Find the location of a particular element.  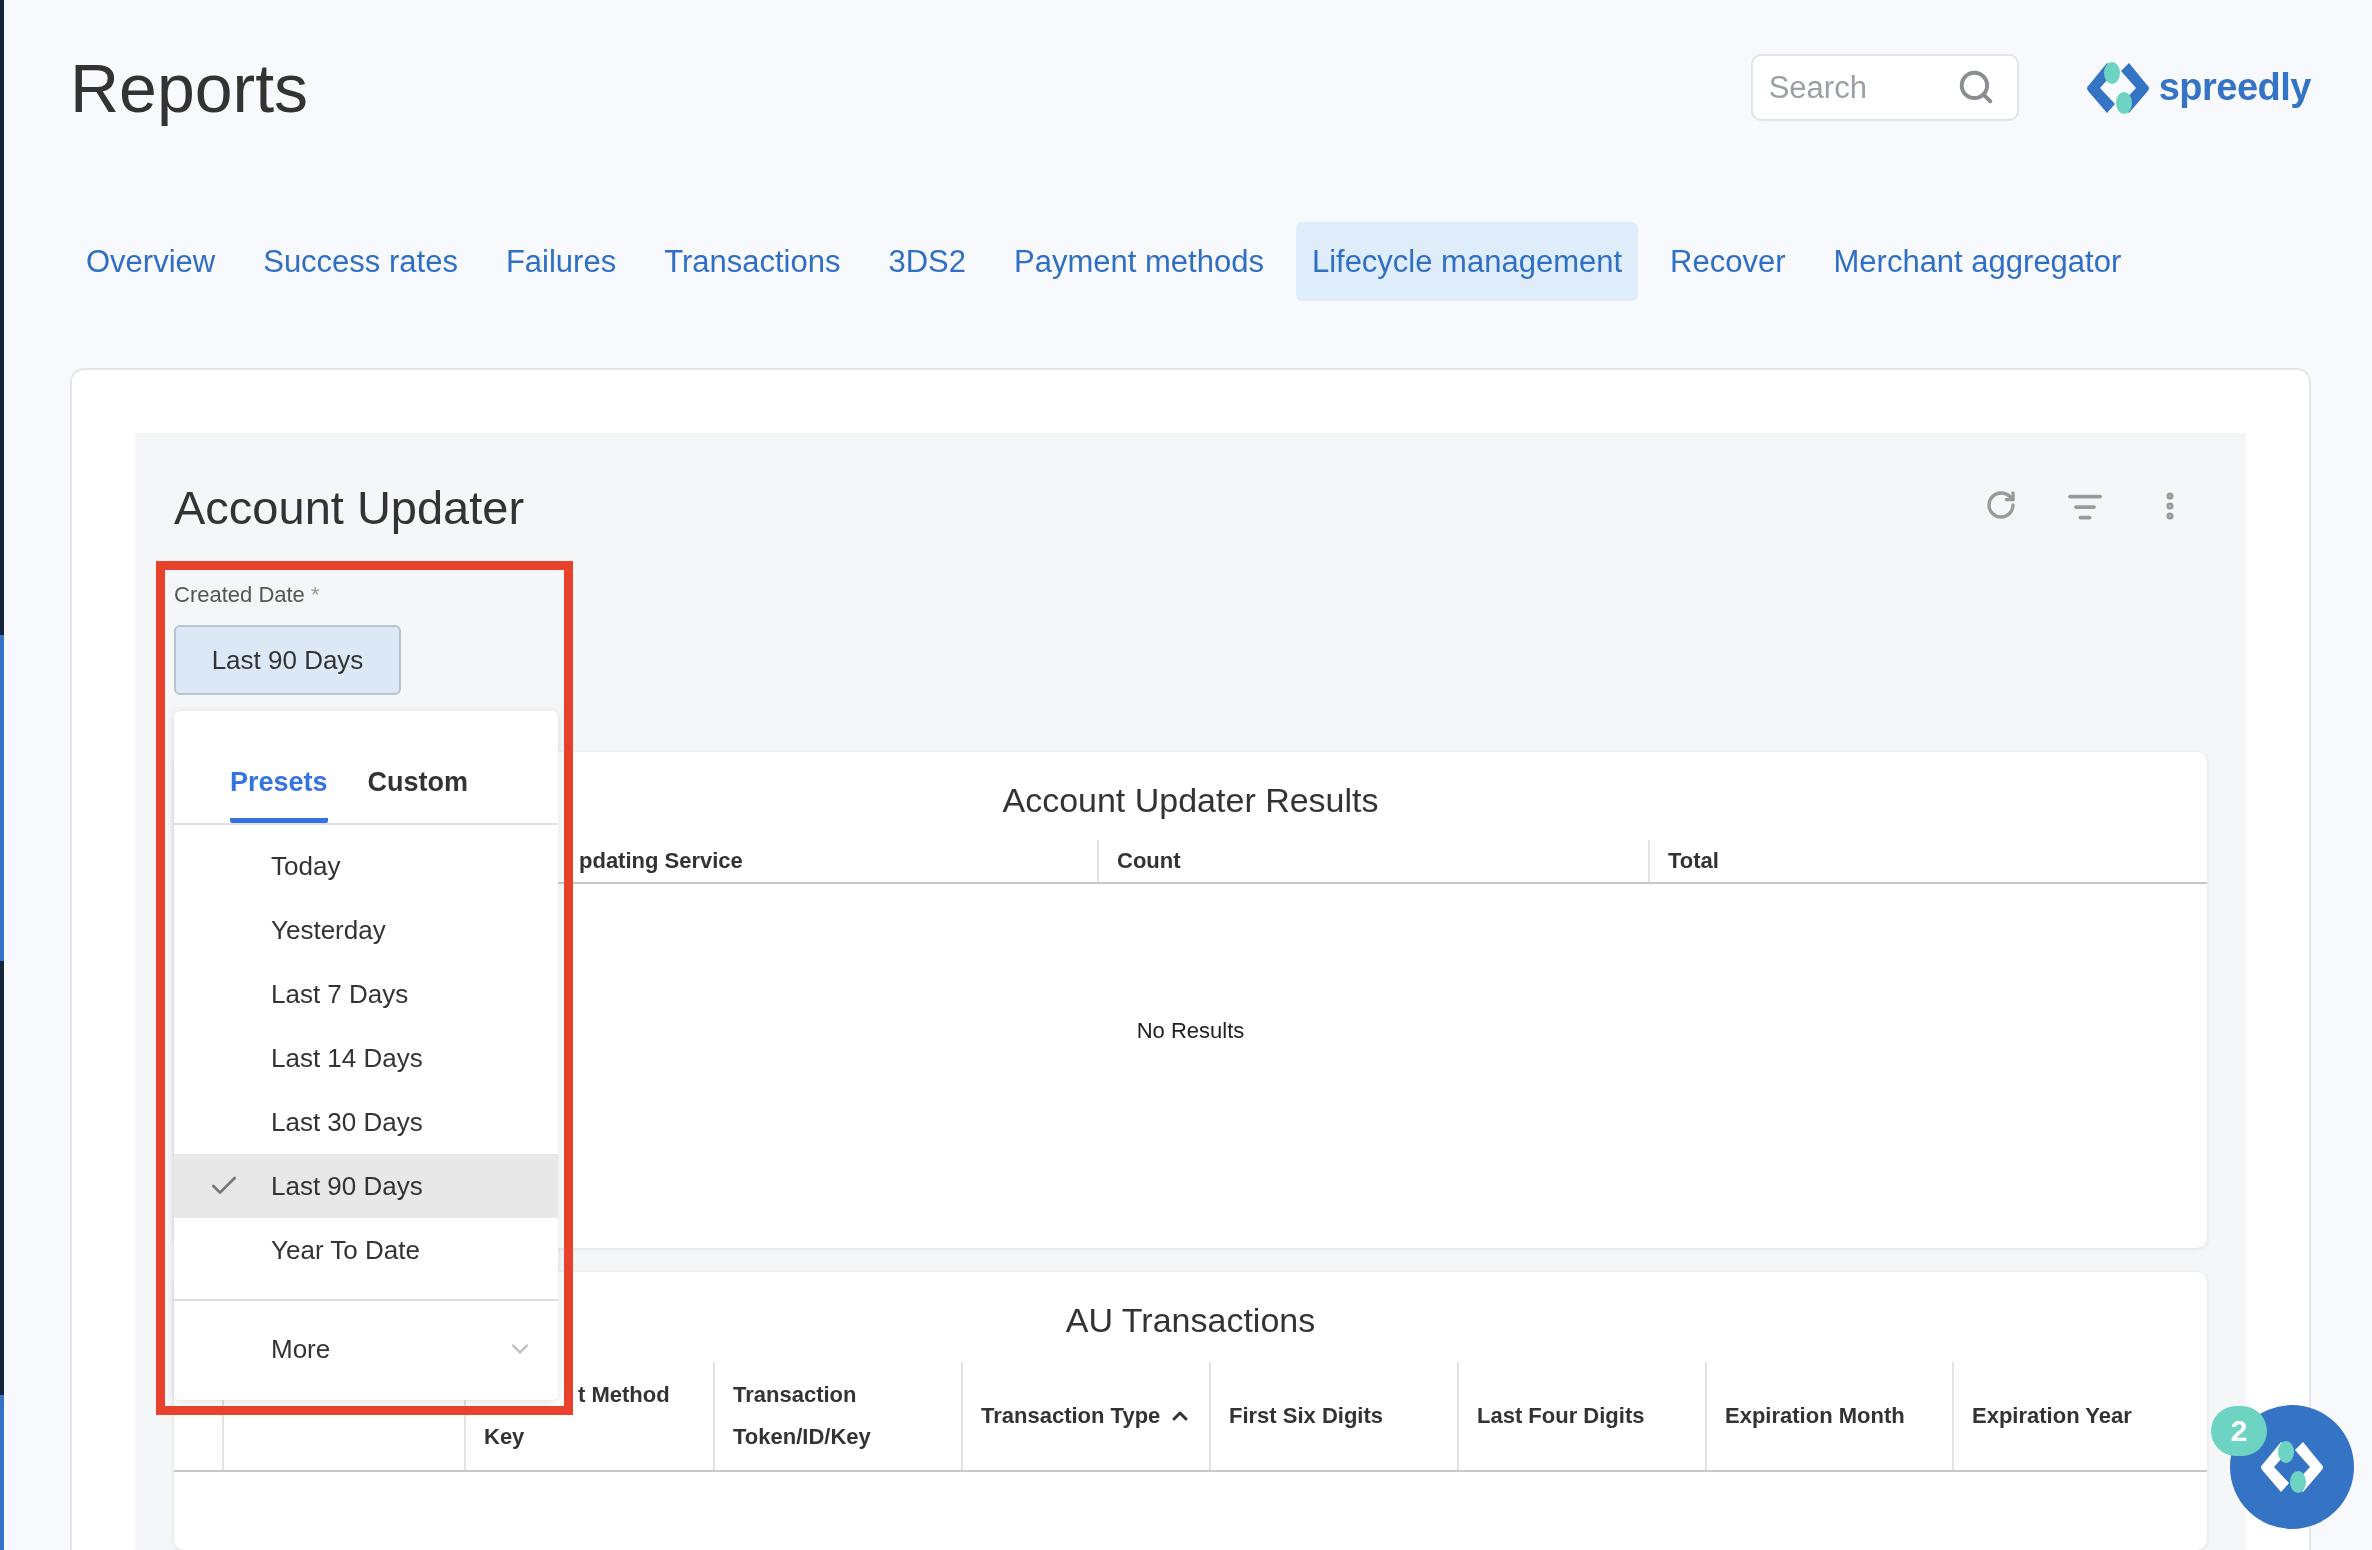

column-header: Count is located at coordinates (1149, 861).